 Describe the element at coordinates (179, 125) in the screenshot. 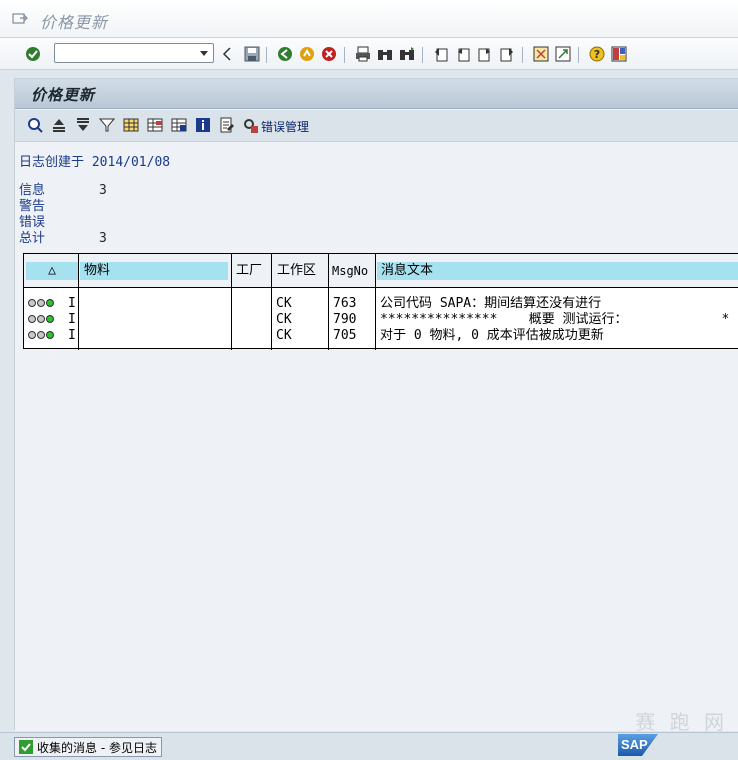

I see `save-layout-icon` at that location.